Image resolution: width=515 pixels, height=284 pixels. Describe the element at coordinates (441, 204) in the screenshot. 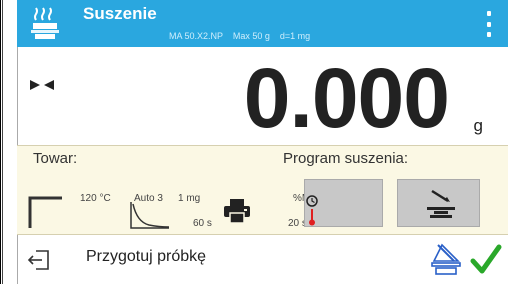

I see `pan-load-icon` at that location.